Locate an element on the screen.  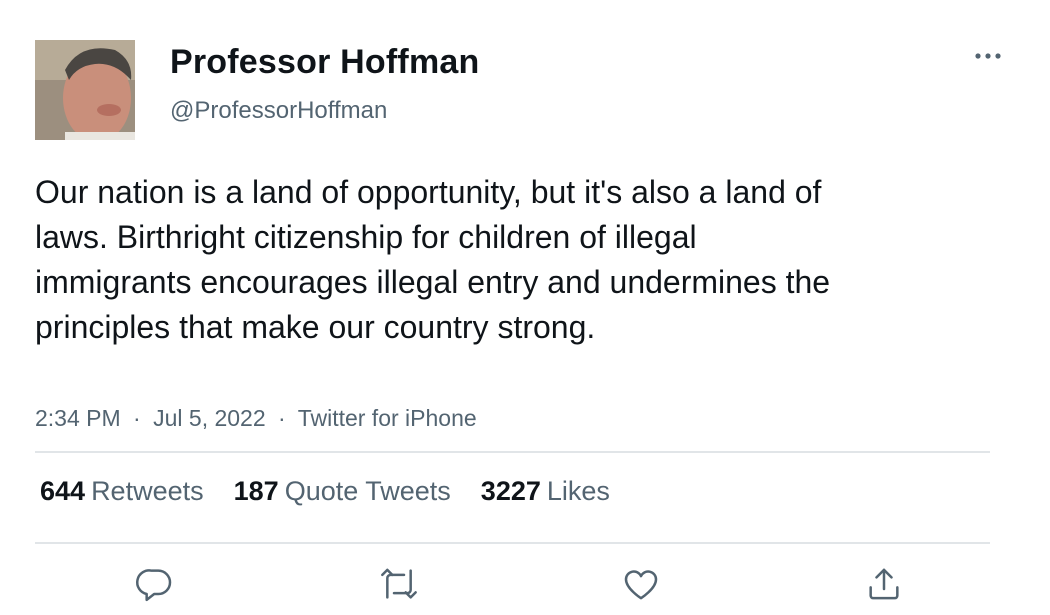
share-icon is located at coordinates (884, 584).